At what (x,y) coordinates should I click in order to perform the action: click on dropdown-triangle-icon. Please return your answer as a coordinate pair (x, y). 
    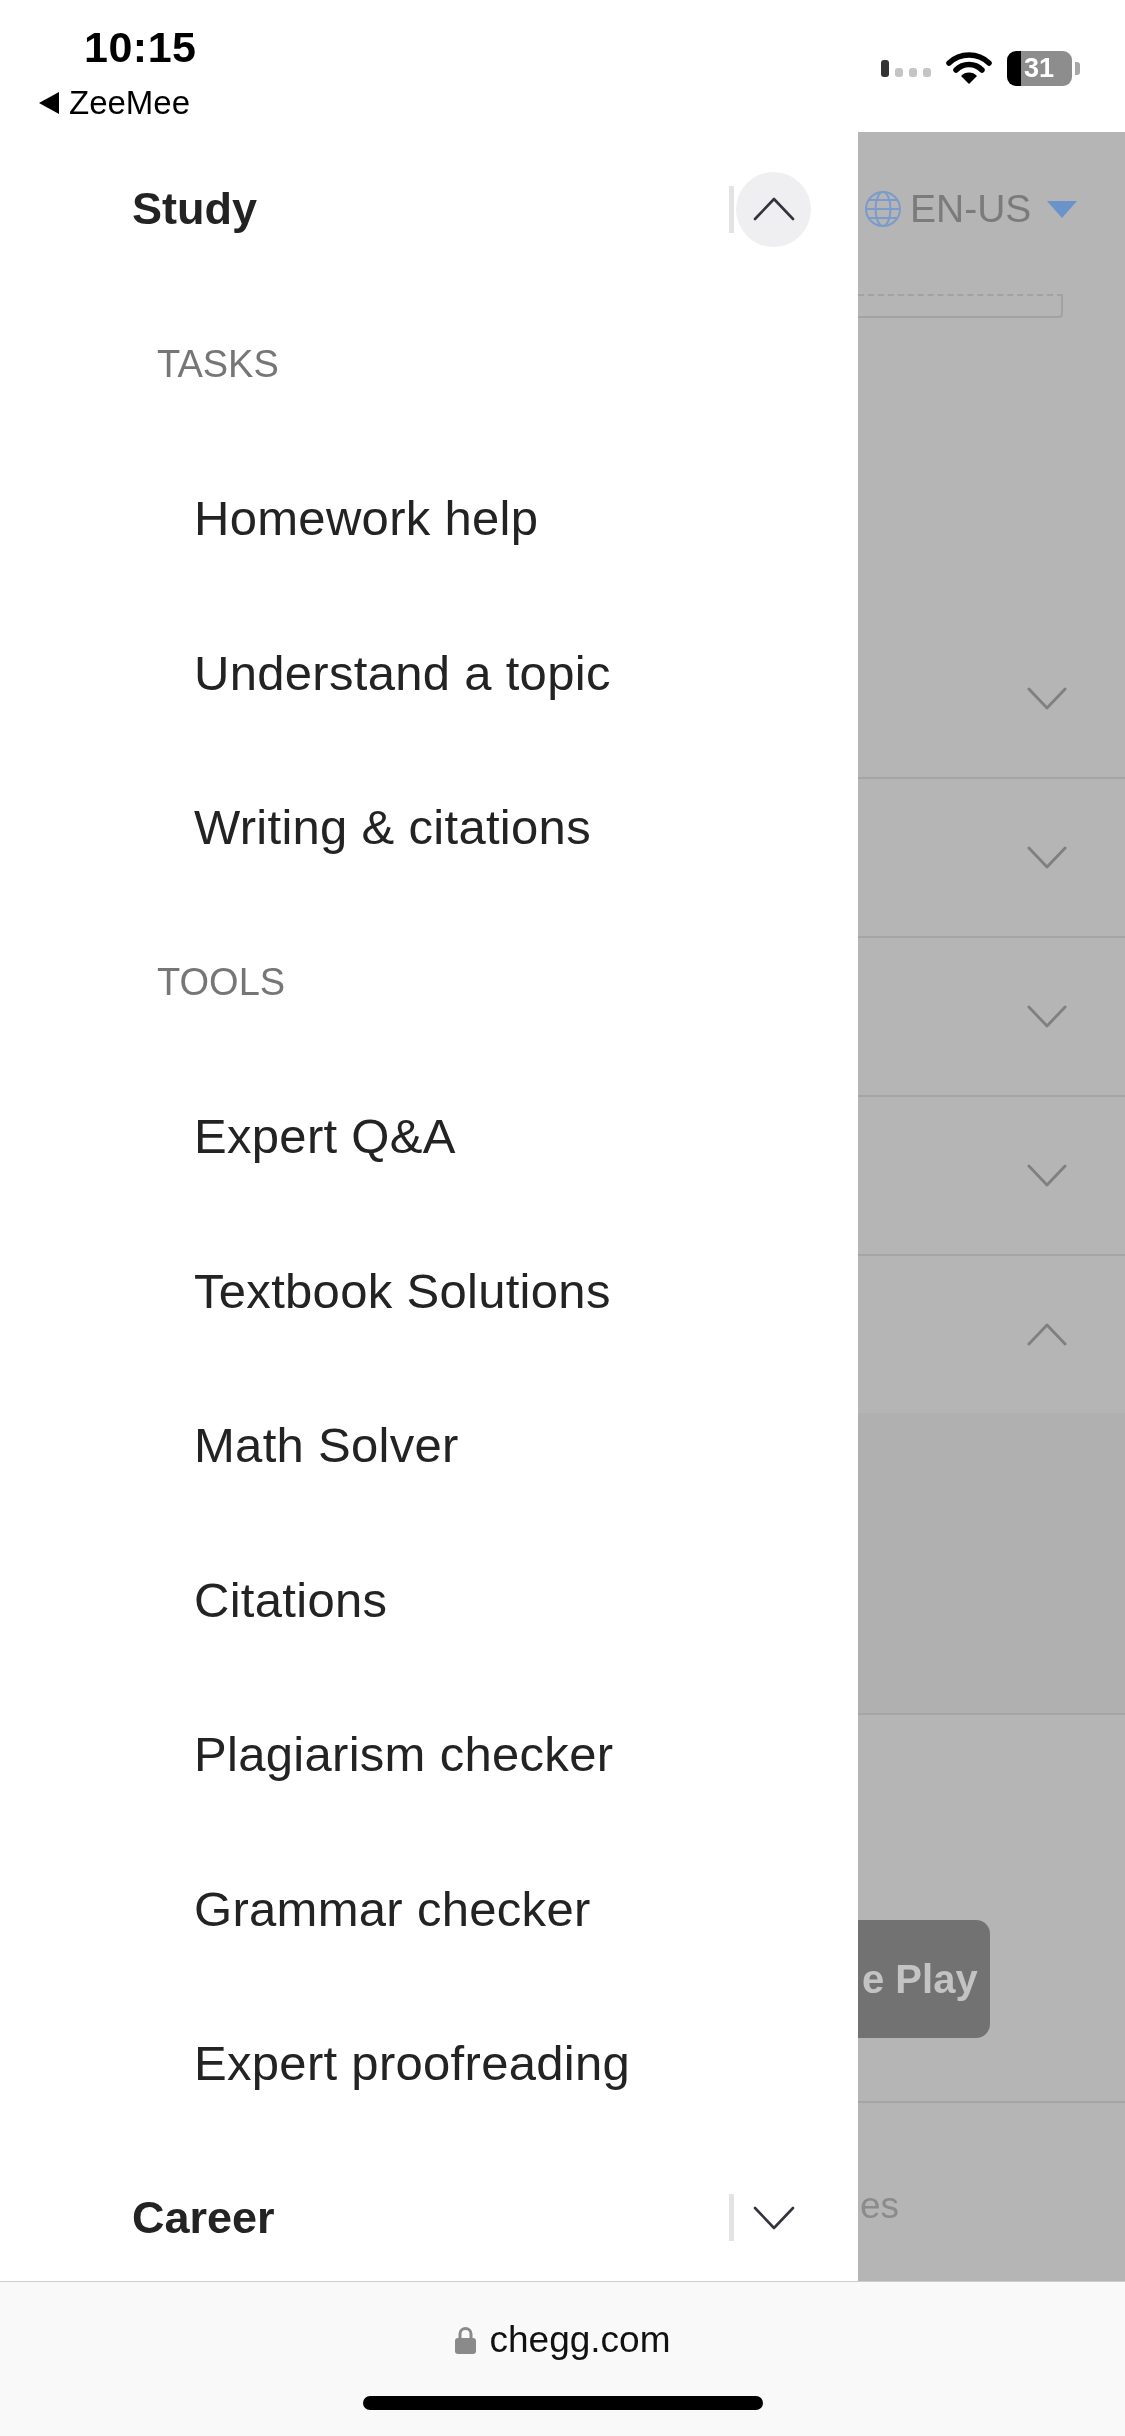
    Looking at the image, I should click on (1062, 209).